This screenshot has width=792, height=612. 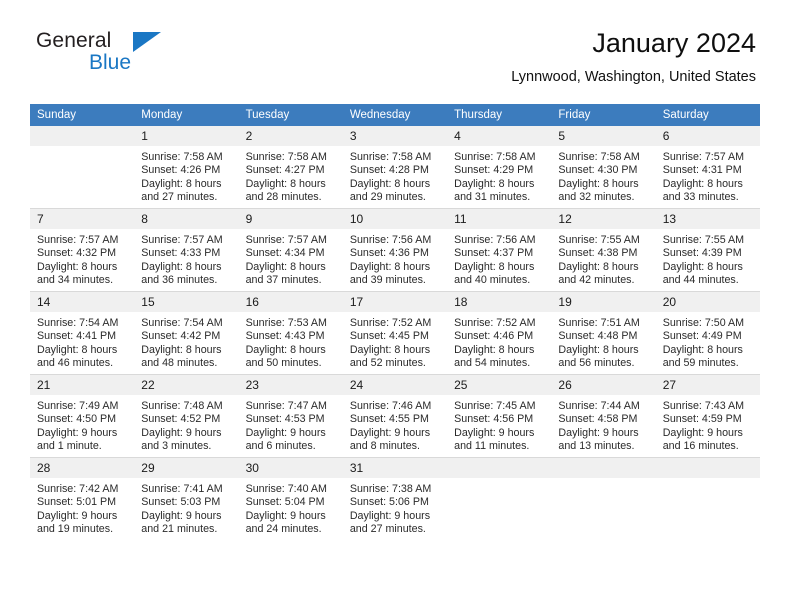 What do you see at coordinates (387, 363) in the screenshot?
I see `daylight-line-2: and 52 minutes.` at bounding box center [387, 363].